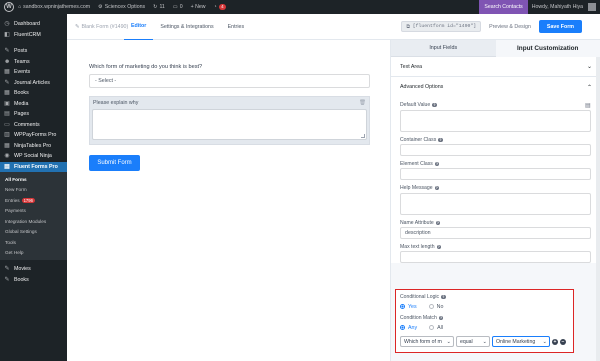 The width and height of the screenshot is (600, 361). Describe the element at coordinates (563, 341) in the screenshot. I see `remove-rule-icon: −` at that location.